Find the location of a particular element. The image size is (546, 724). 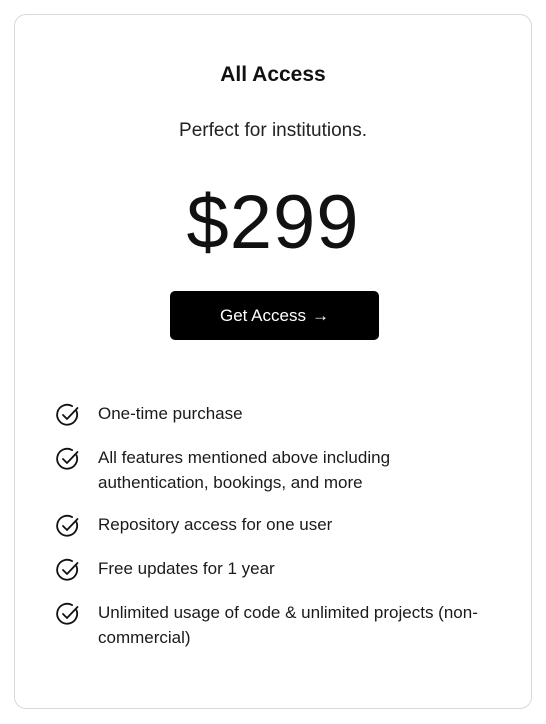

plan-title: All Access is located at coordinates (273, 74).